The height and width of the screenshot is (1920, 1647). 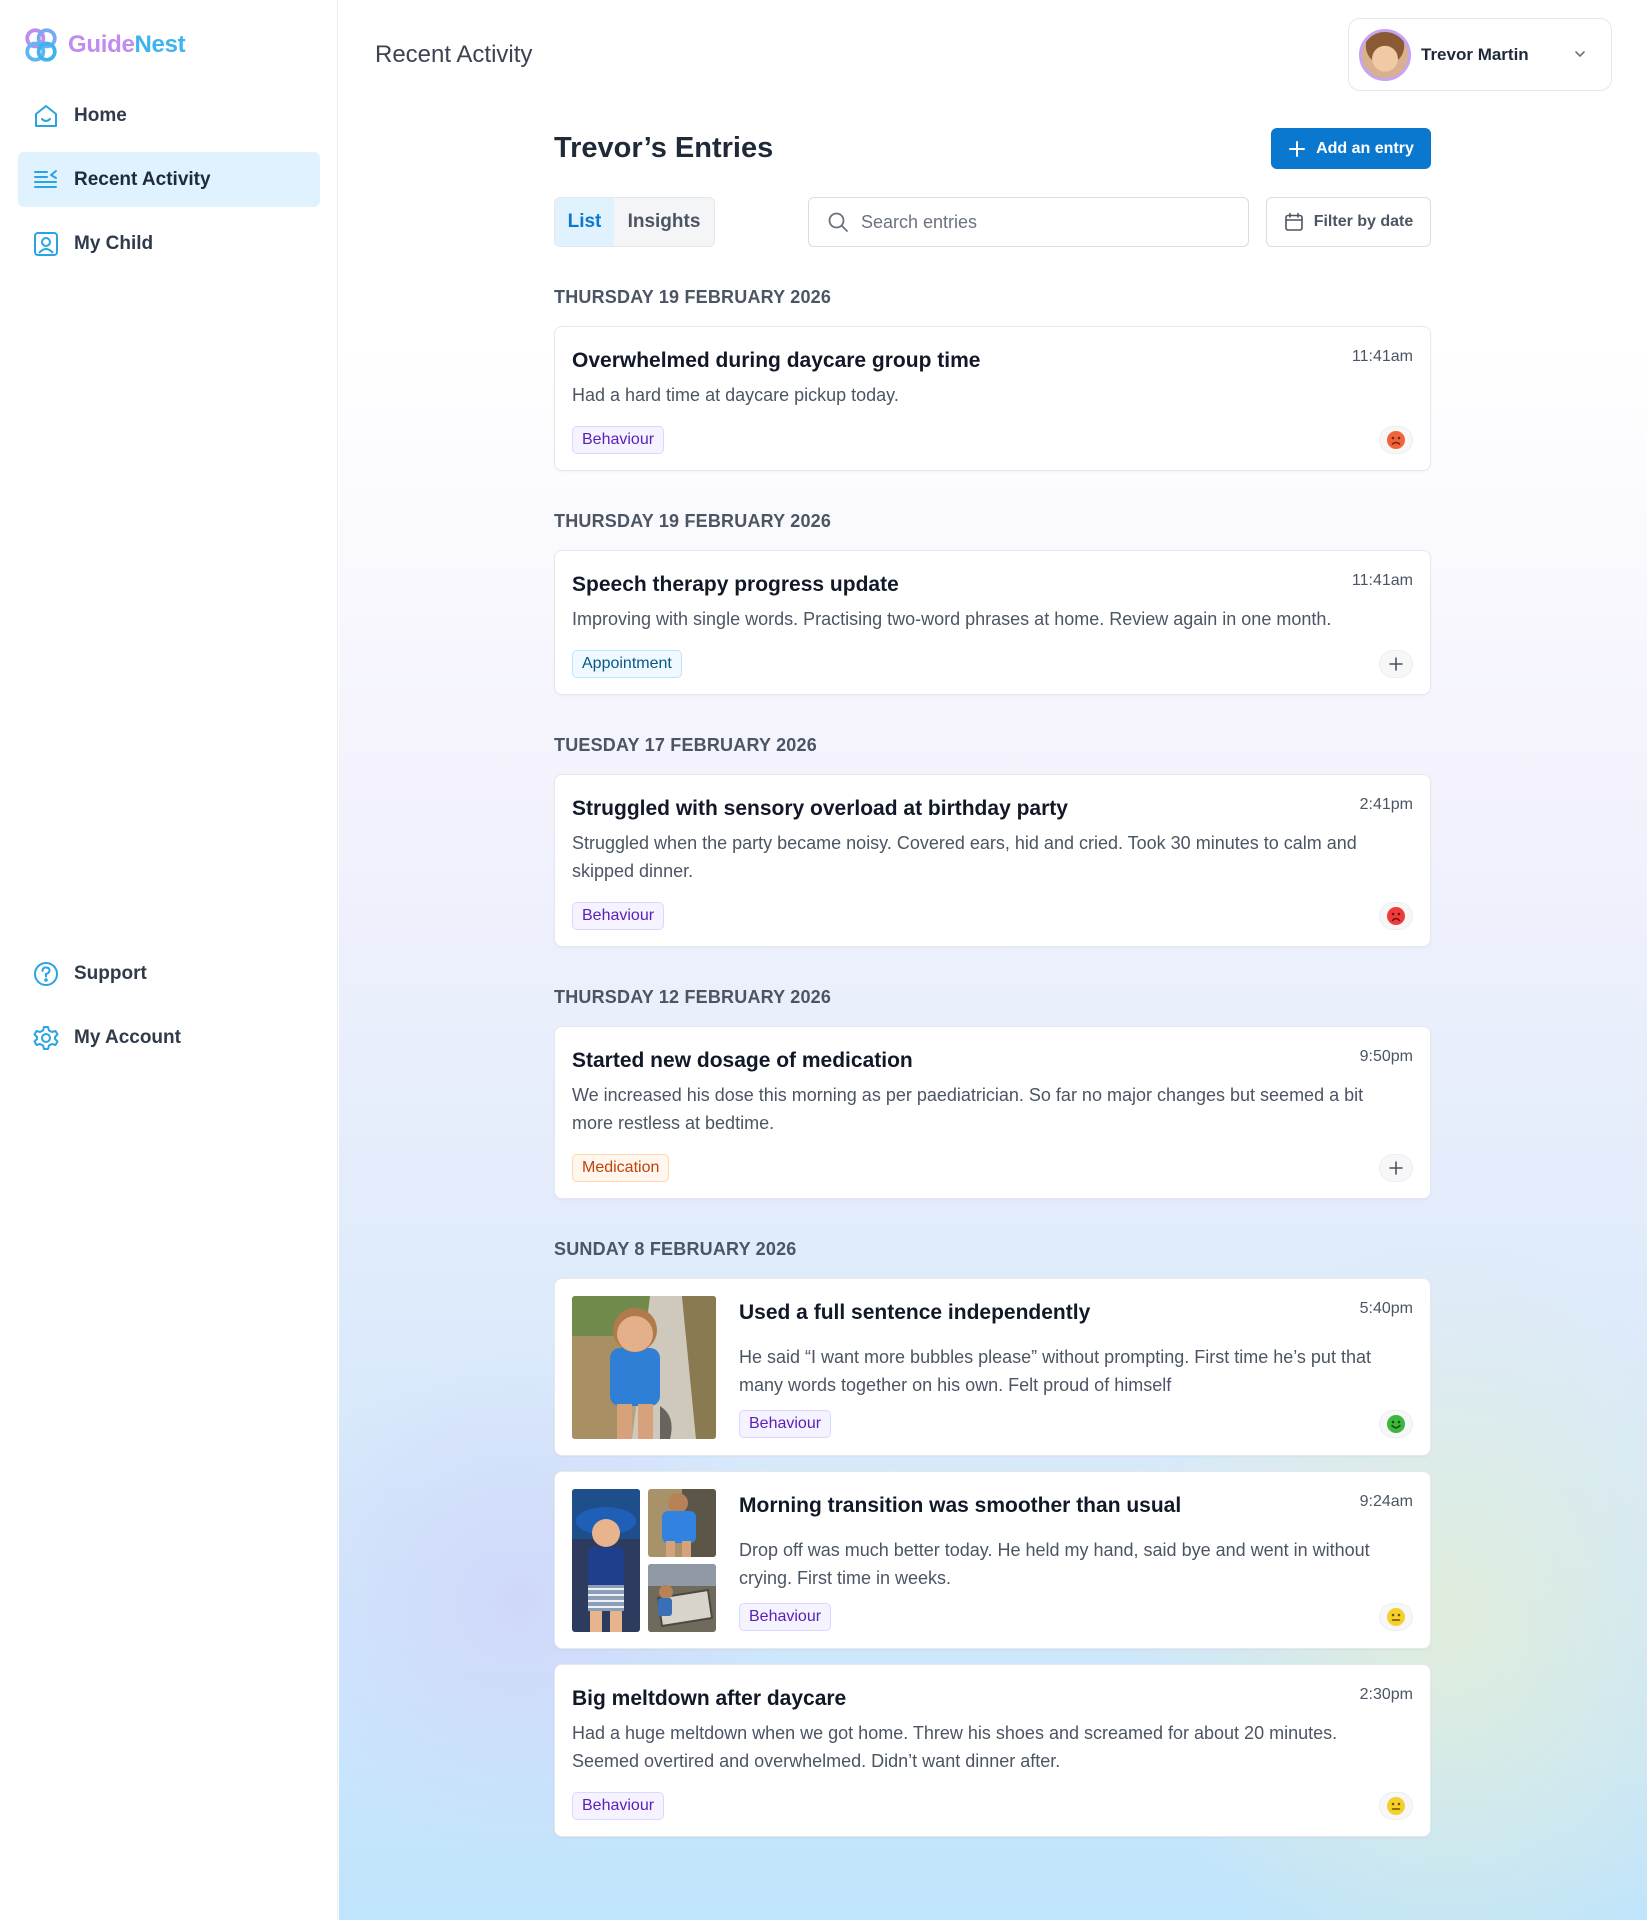 What do you see at coordinates (1580, 54) in the screenshot?
I see `chevron-down-icon` at bounding box center [1580, 54].